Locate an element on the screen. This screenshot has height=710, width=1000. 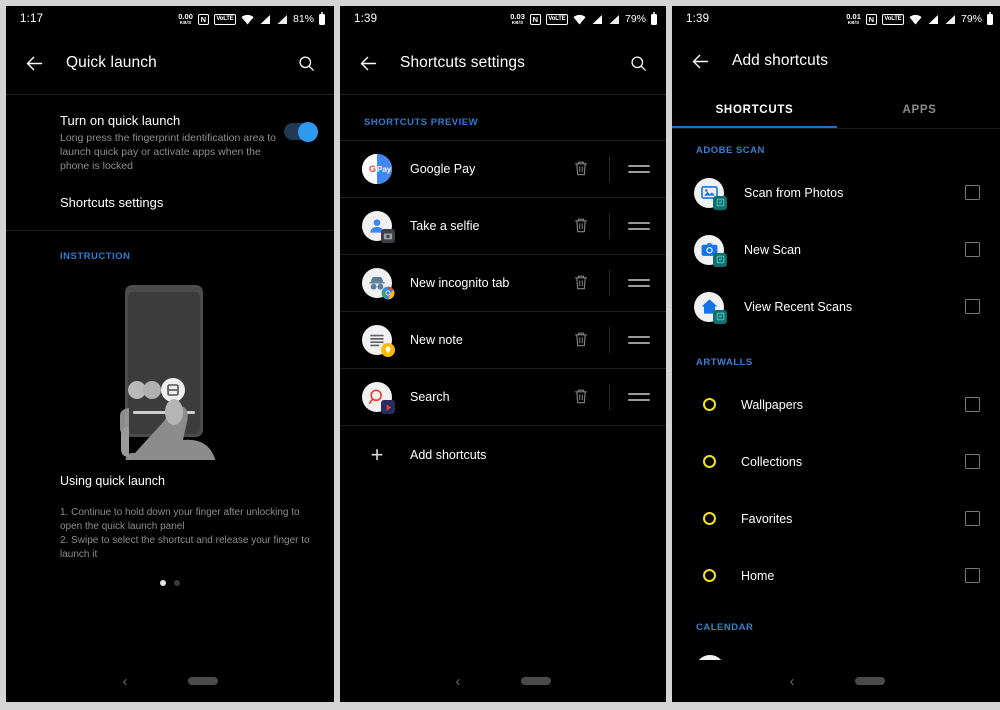
status-icons: 0.03 KB/S N VoLTE 79% is located at coordinates (583, 18).